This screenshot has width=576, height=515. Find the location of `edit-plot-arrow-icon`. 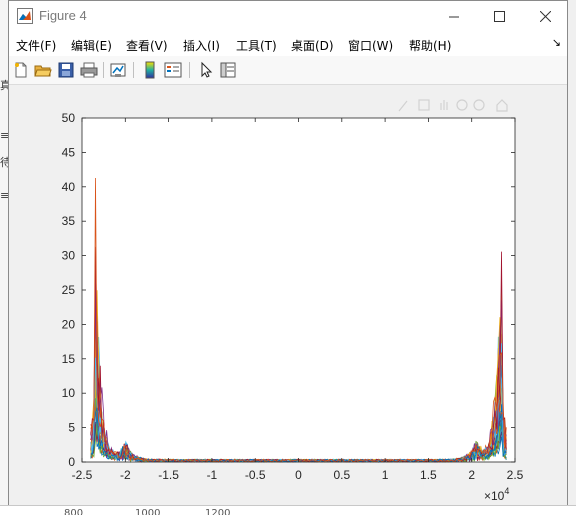

edit-plot-arrow-icon is located at coordinates (206, 70).